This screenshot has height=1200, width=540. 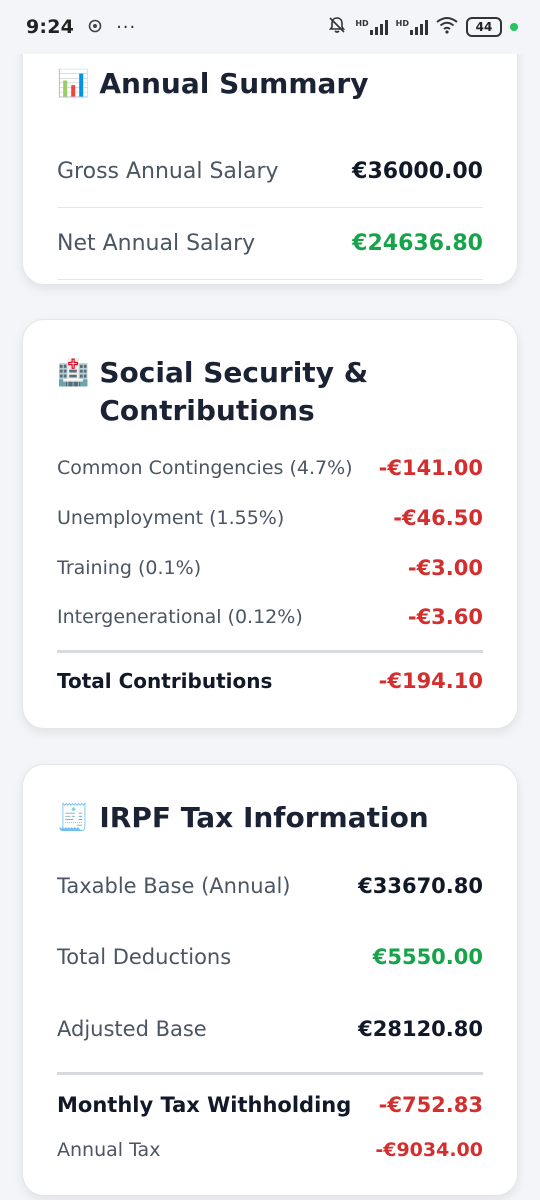 I want to click on adjusted-base-row: Adjusted Base €28120.80, so click(x=270, y=1029).